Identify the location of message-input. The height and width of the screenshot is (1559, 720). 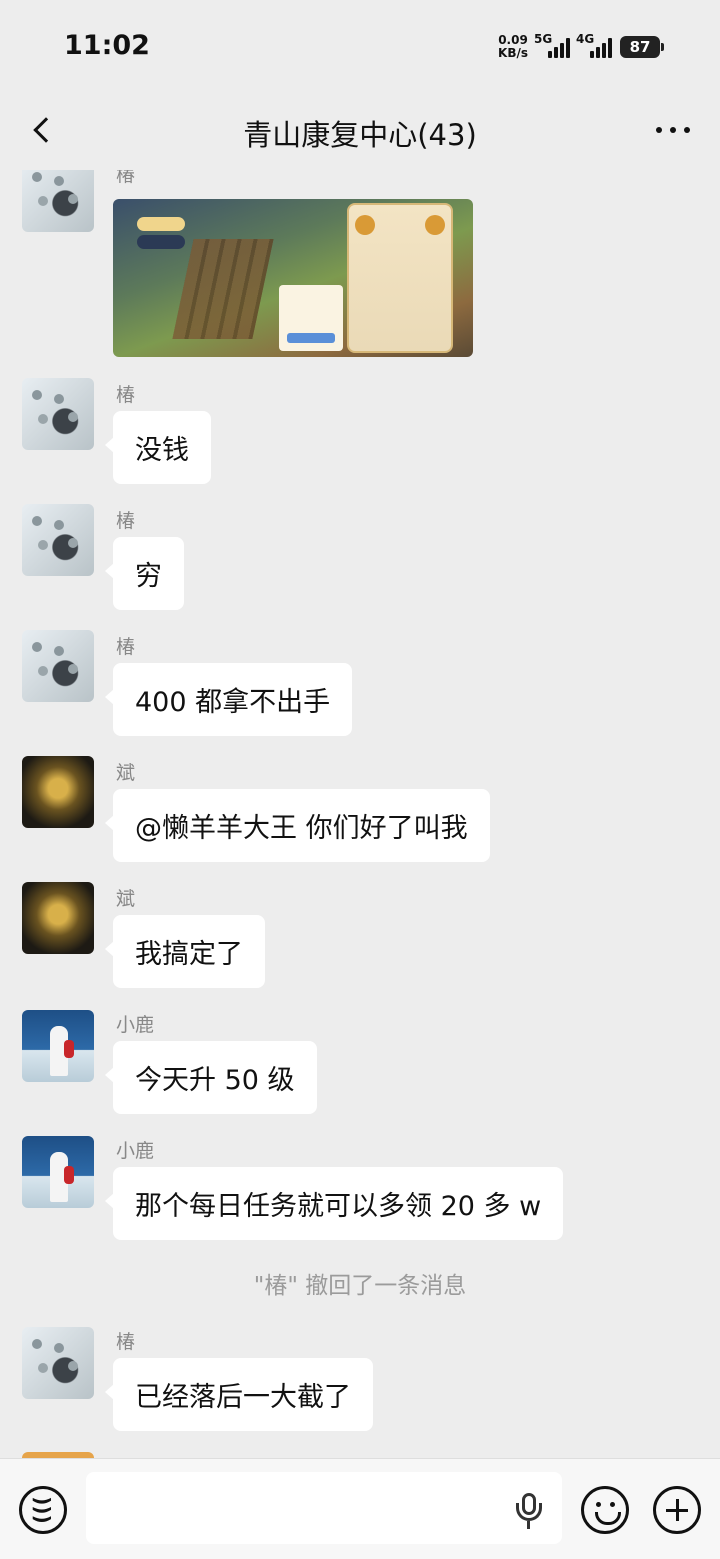
(324, 1508).